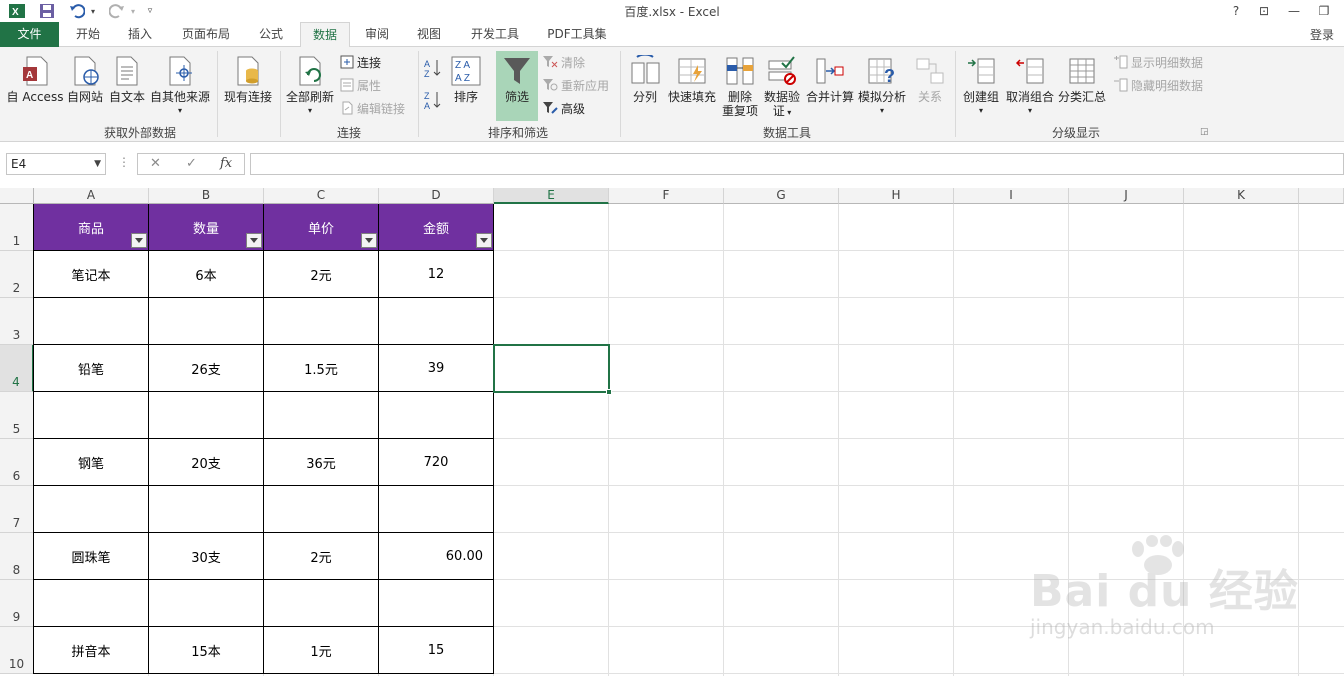  I want to click on tab-data: 数据, so click(325, 35).